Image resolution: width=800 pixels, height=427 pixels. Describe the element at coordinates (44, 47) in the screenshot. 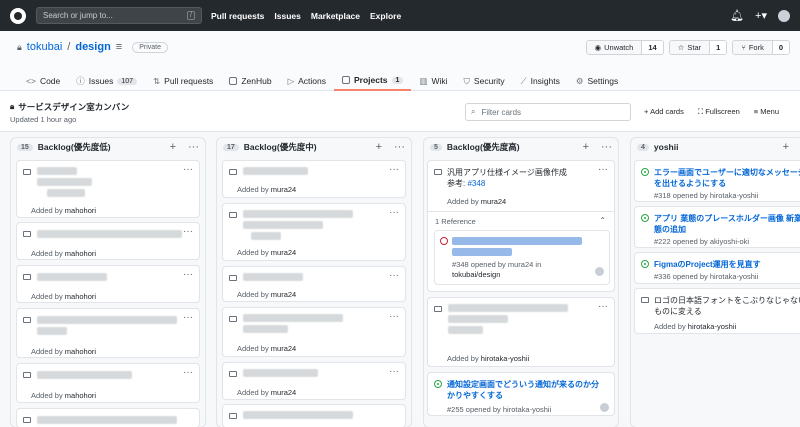

I see `repo-owner-link: tokubai` at that location.